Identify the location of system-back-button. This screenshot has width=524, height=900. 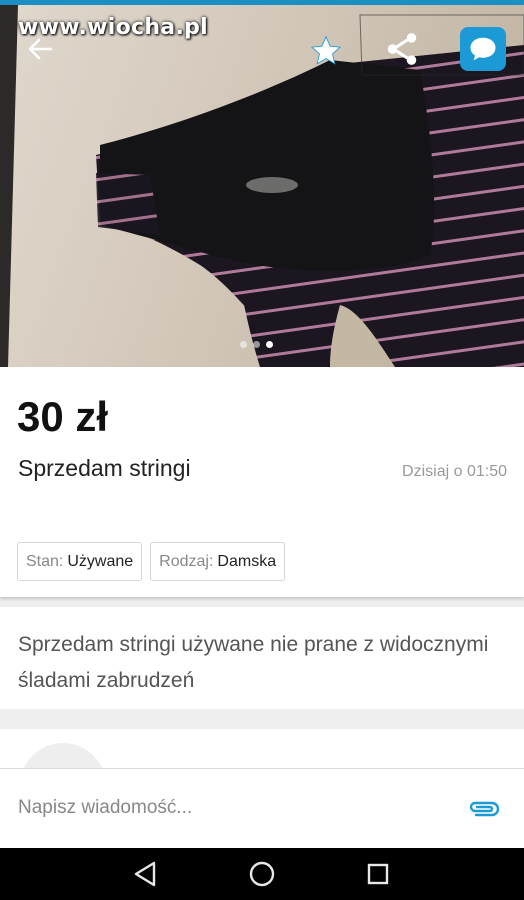
(145, 874).